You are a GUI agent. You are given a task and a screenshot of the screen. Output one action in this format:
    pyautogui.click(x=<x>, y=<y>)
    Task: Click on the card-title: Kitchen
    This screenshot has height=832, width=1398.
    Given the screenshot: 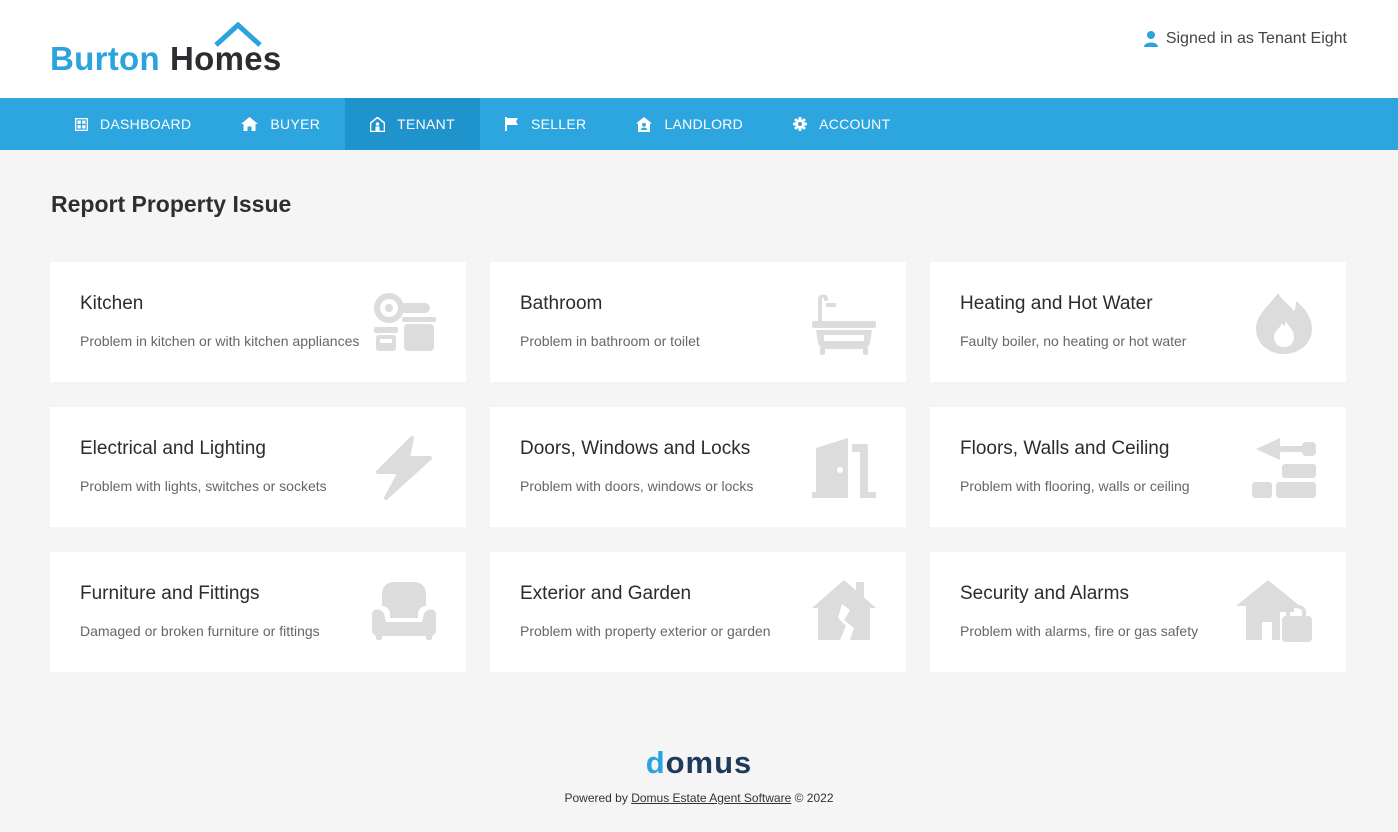 What is the action you would take?
    pyautogui.click(x=112, y=303)
    